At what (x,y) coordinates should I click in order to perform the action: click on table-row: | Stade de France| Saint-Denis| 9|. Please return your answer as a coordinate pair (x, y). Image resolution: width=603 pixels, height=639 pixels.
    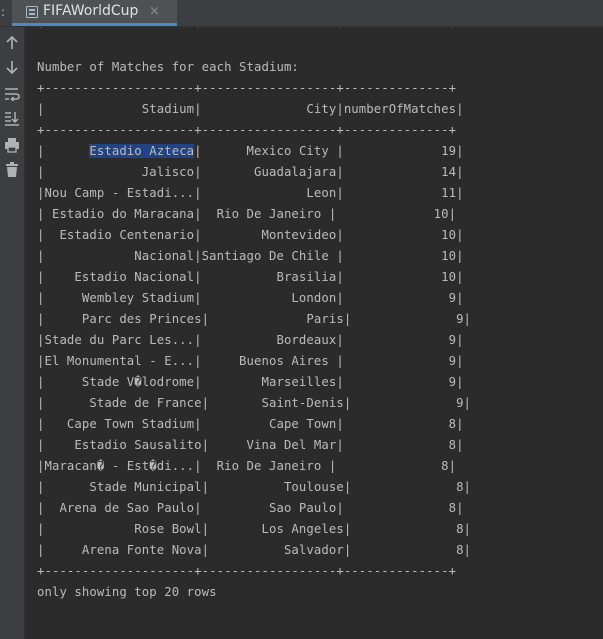
    Looking at the image, I should click on (254, 403).